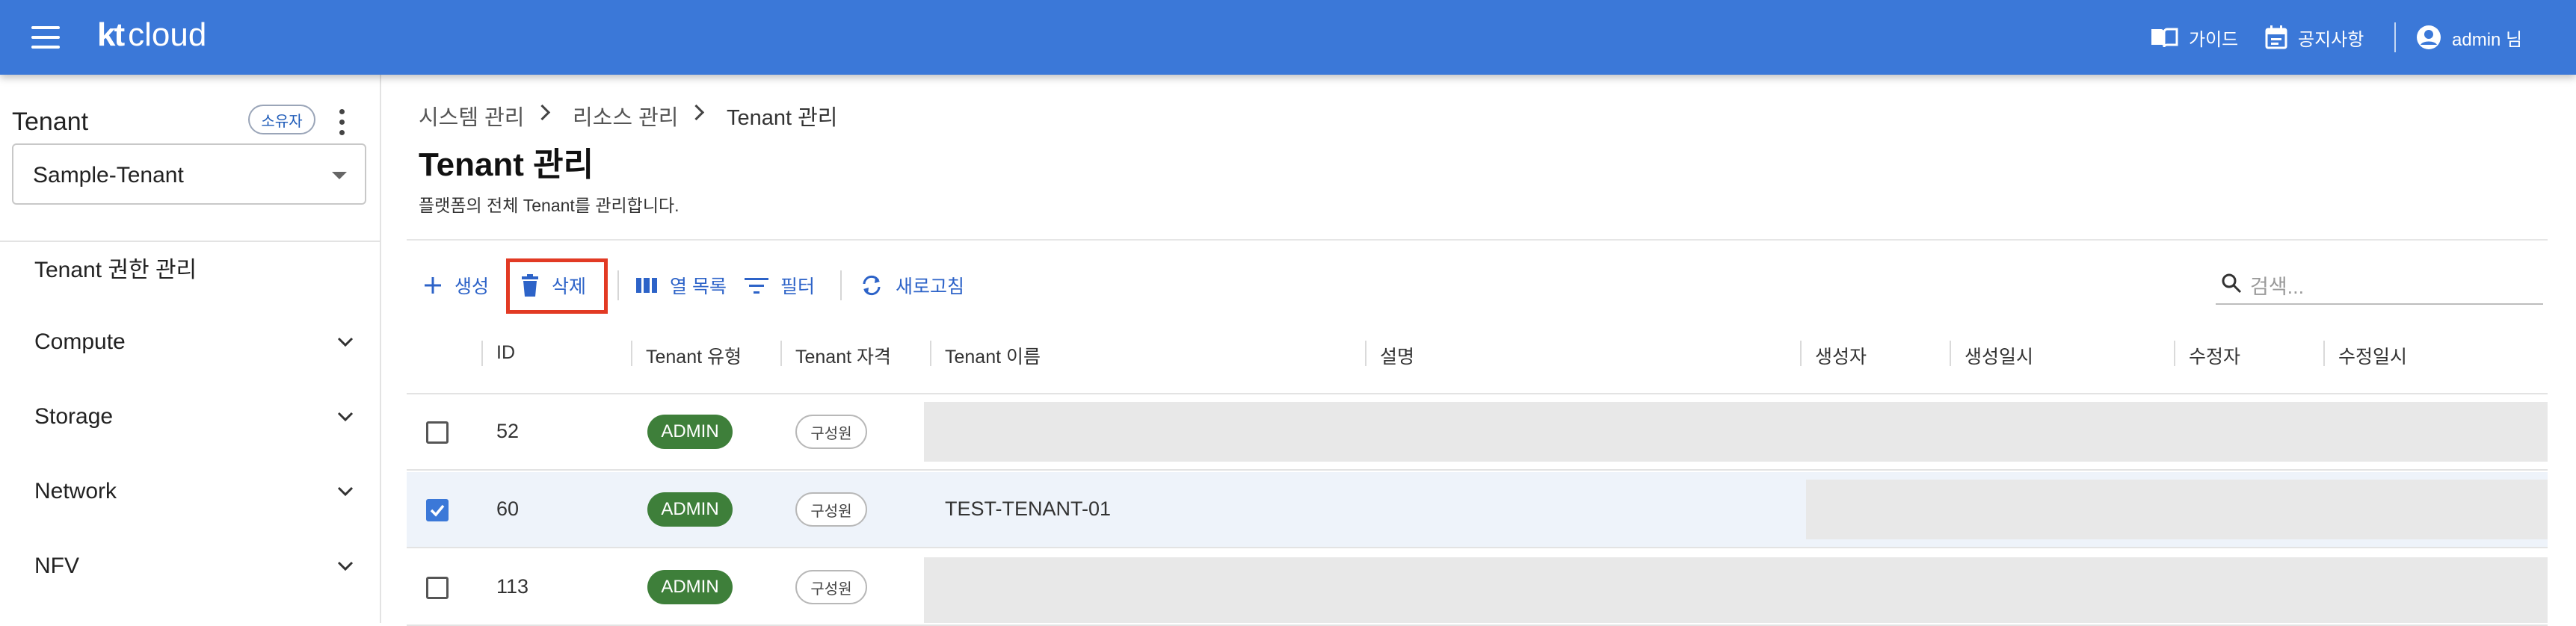 This screenshot has height=626, width=2576. I want to click on sidebar-item-label: Tenant 권한 관리, so click(115, 270).